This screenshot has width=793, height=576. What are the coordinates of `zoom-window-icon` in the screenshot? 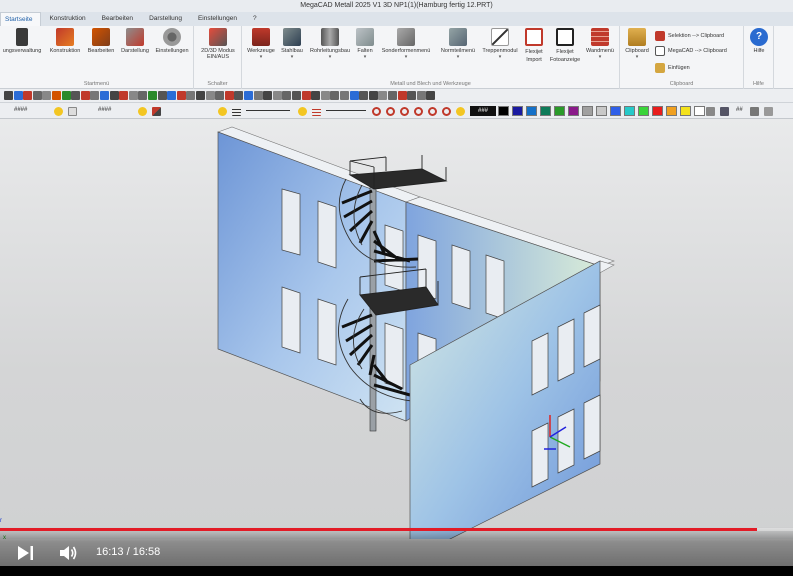 It's located at (404, 111).